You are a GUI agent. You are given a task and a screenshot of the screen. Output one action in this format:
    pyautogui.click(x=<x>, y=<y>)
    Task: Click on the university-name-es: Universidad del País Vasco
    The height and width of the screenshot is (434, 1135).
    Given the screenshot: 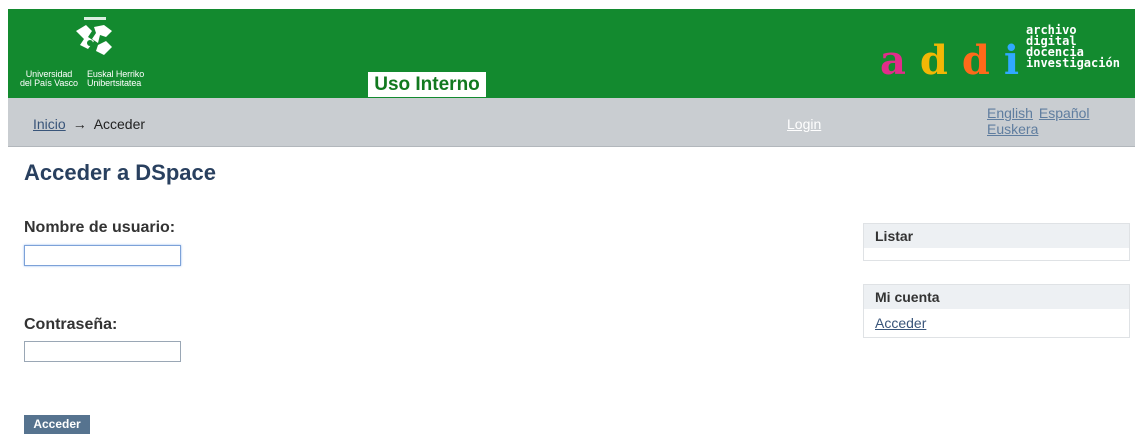 What is the action you would take?
    pyautogui.click(x=49, y=78)
    